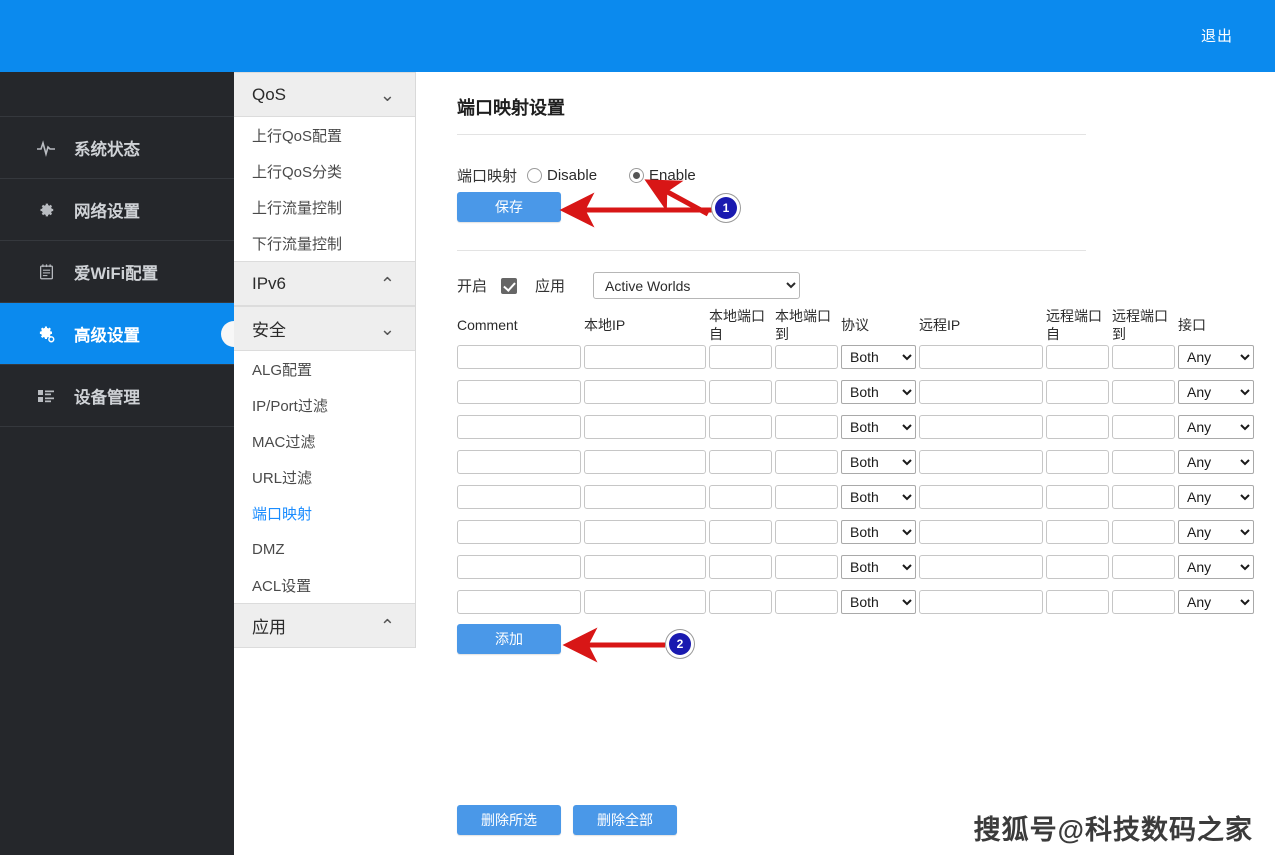 This screenshot has height=855, width=1275. I want to click on menu-link-mac-filter: MAC过滤, so click(324, 441).